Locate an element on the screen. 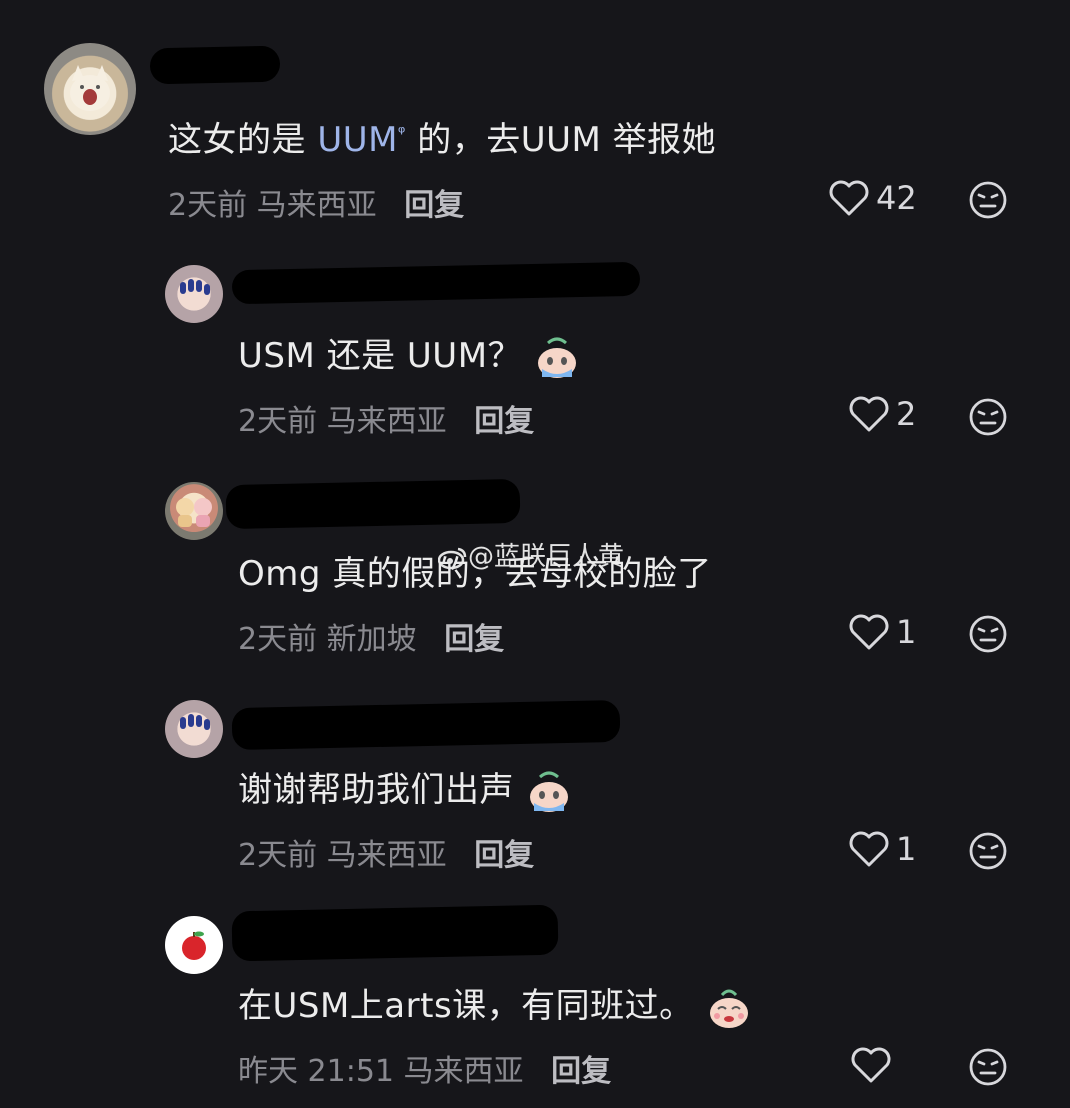  search-icon: ᵠ is located at coordinates (401, 133).